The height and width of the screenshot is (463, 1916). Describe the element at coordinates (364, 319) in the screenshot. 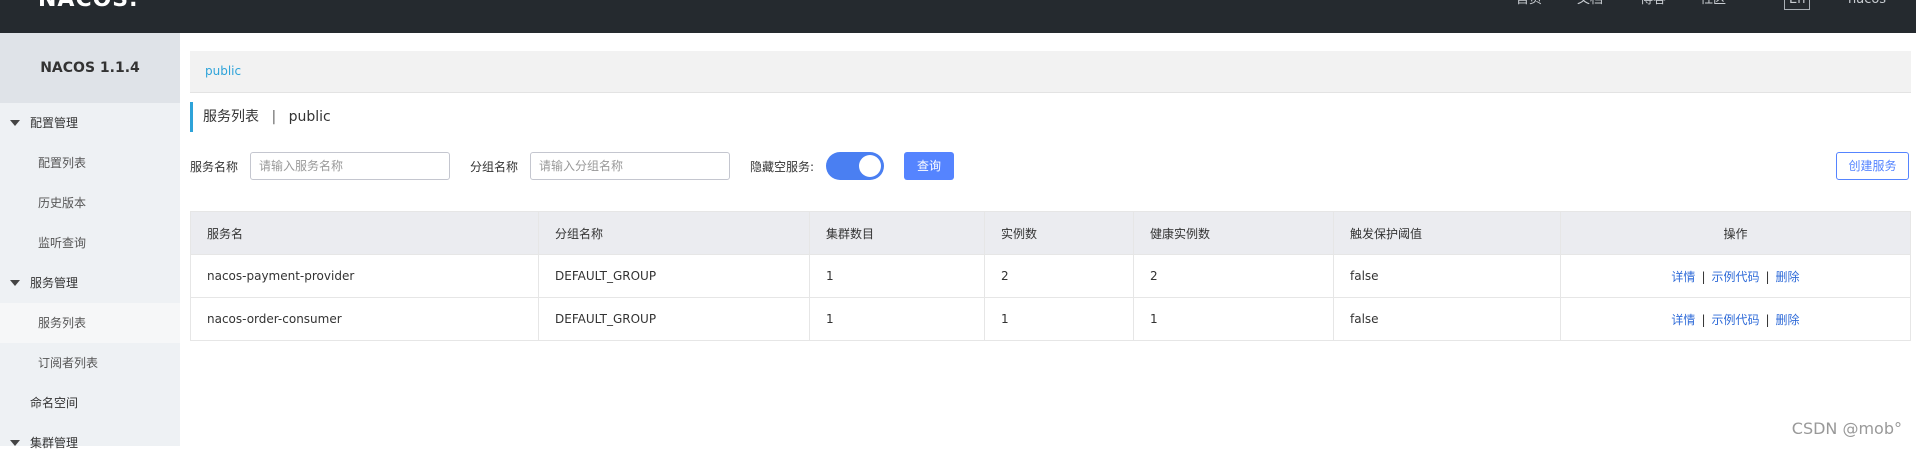

I see `cell-service-name: nacos-order-consumer` at that location.